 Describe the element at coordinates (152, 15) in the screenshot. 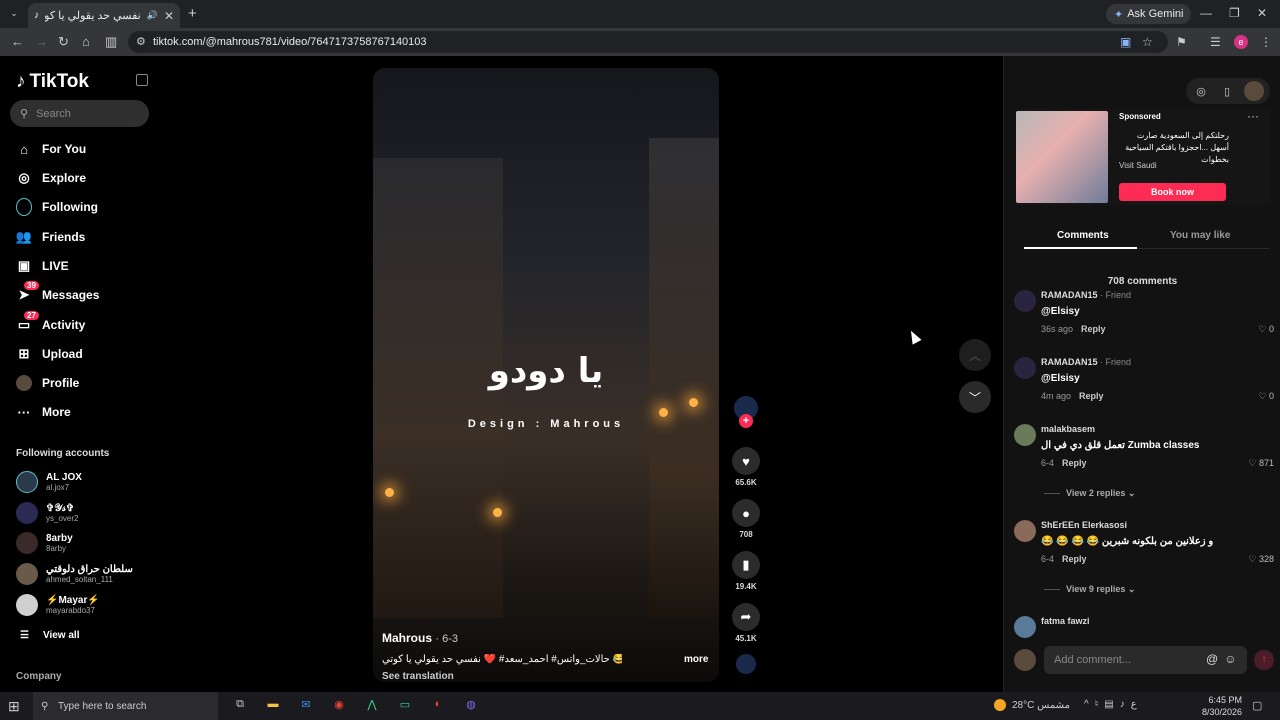

I see `speaker-icon: 🔊` at that location.